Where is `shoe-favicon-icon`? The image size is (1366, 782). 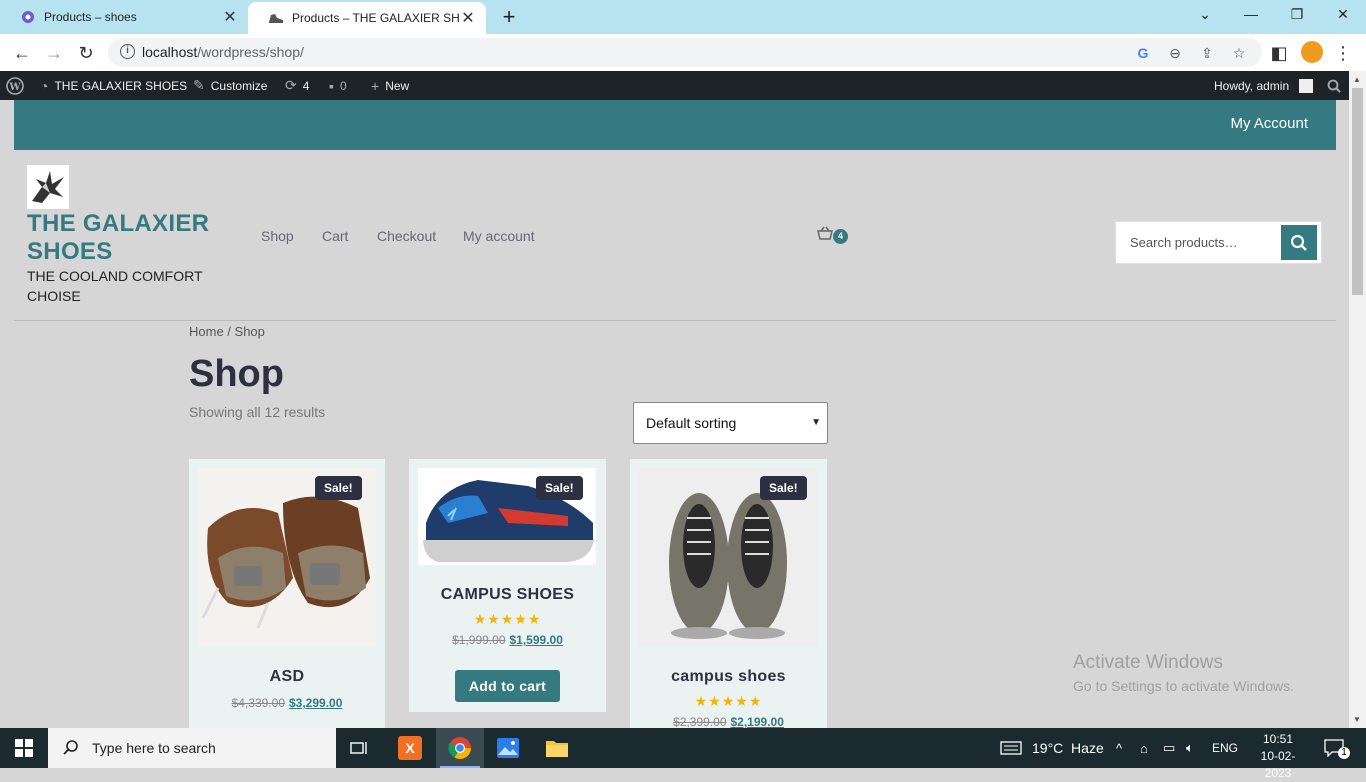
shoe-favicon-icon is located at coordinates (276, 18).